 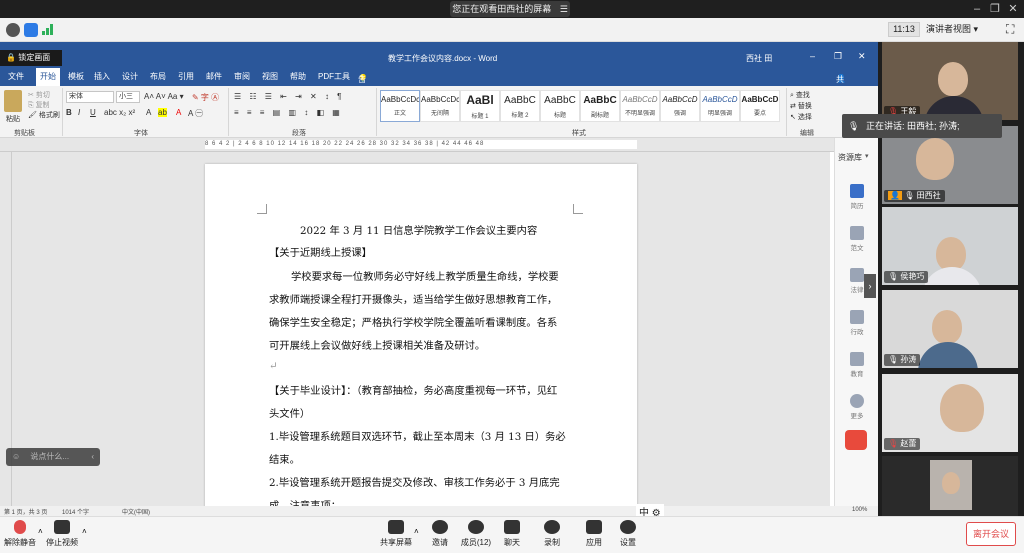 What do you see at coordinates (950, 329) in the screenshot?
I see `video-tile: 🎙 孙涛` at bounding box center [950, 329].